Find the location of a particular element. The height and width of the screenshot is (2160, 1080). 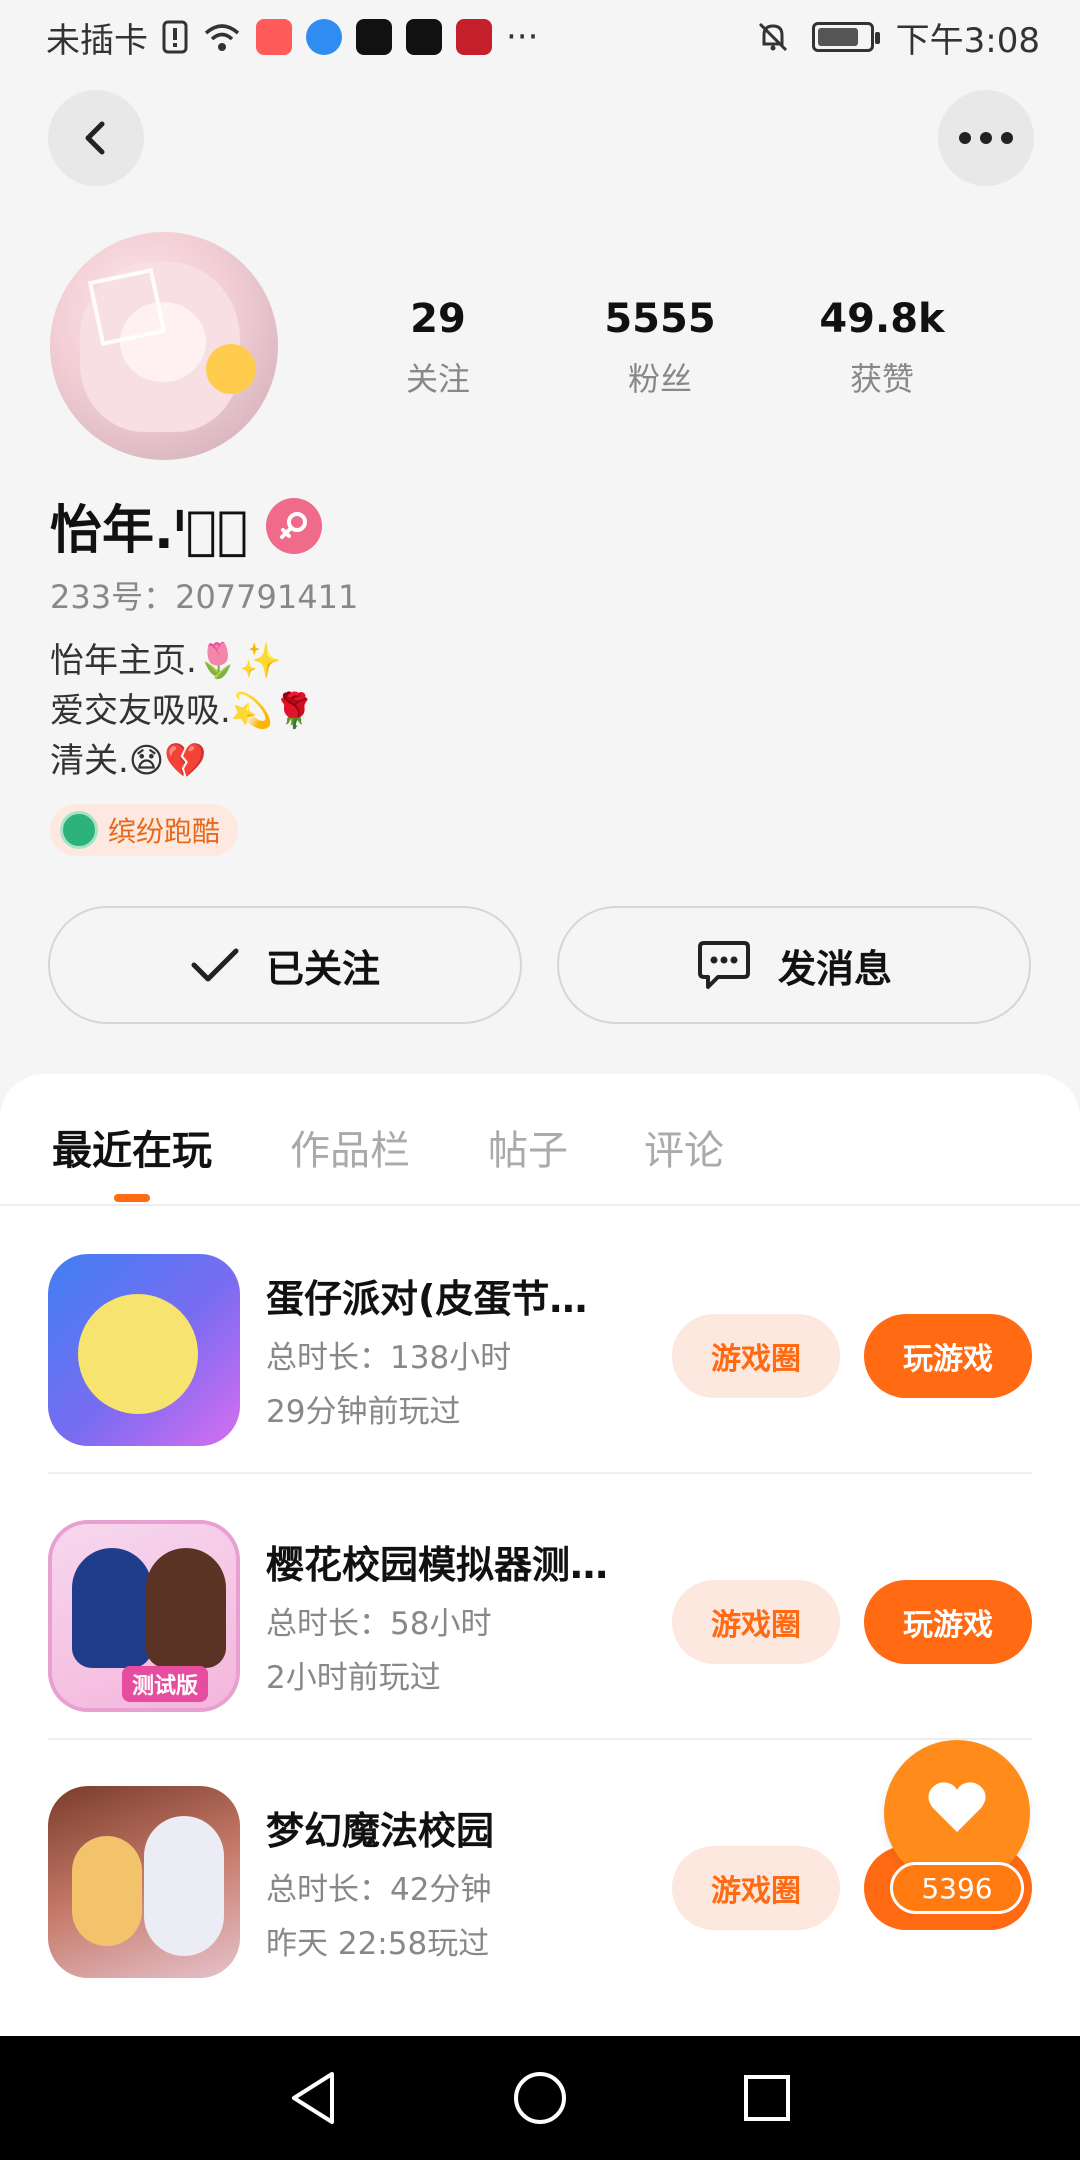

battery-icon is located at coordinates (845, 37).